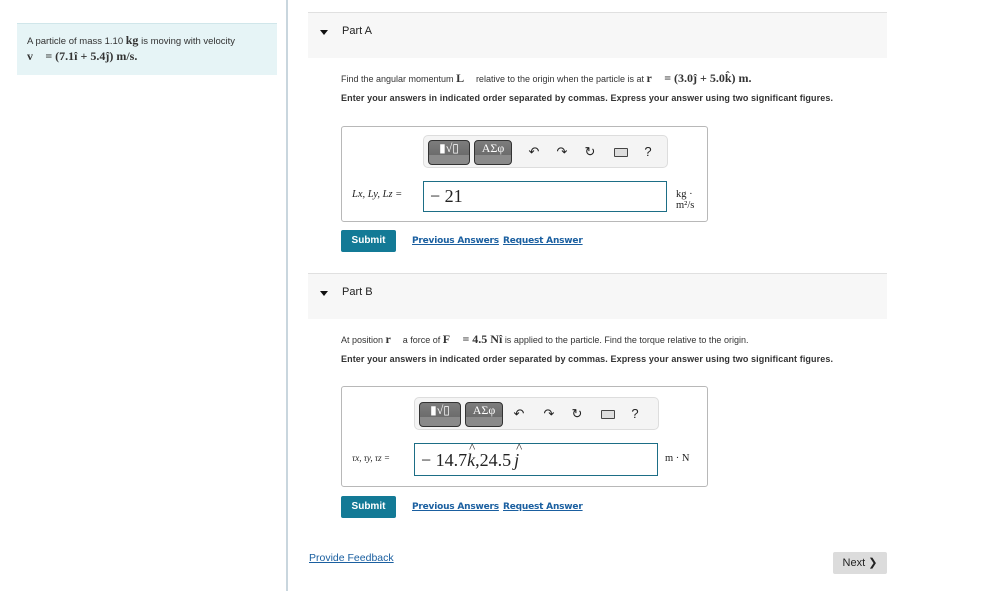 The image size is (981, 591). Describe the element at coordinates (188, 41) in the screenshot. I see `intro-tail: is moving with velocity` at that location.